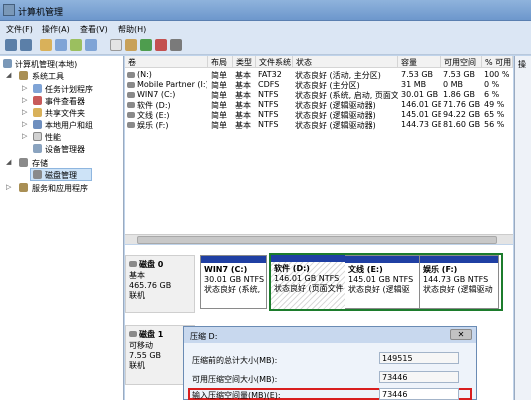 Image resolution: width=531 pixels, height=400 pixels. Describe the element at coordinates (274, 62) in the screenshot. I see `col-header-filesystem: 文件系统` at that location.